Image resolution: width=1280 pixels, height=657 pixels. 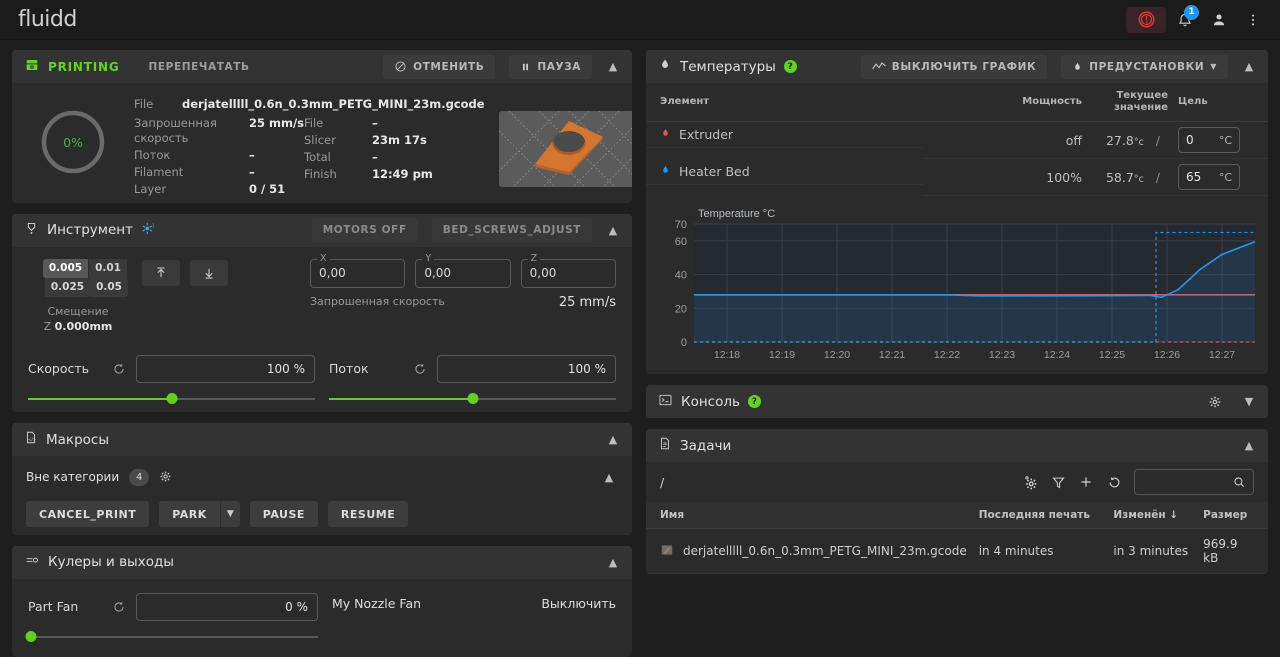 What do you see at coordinates (165, 477) in the screenshot?
I see `macro-settings-icon` at bounding box center [165, 477].